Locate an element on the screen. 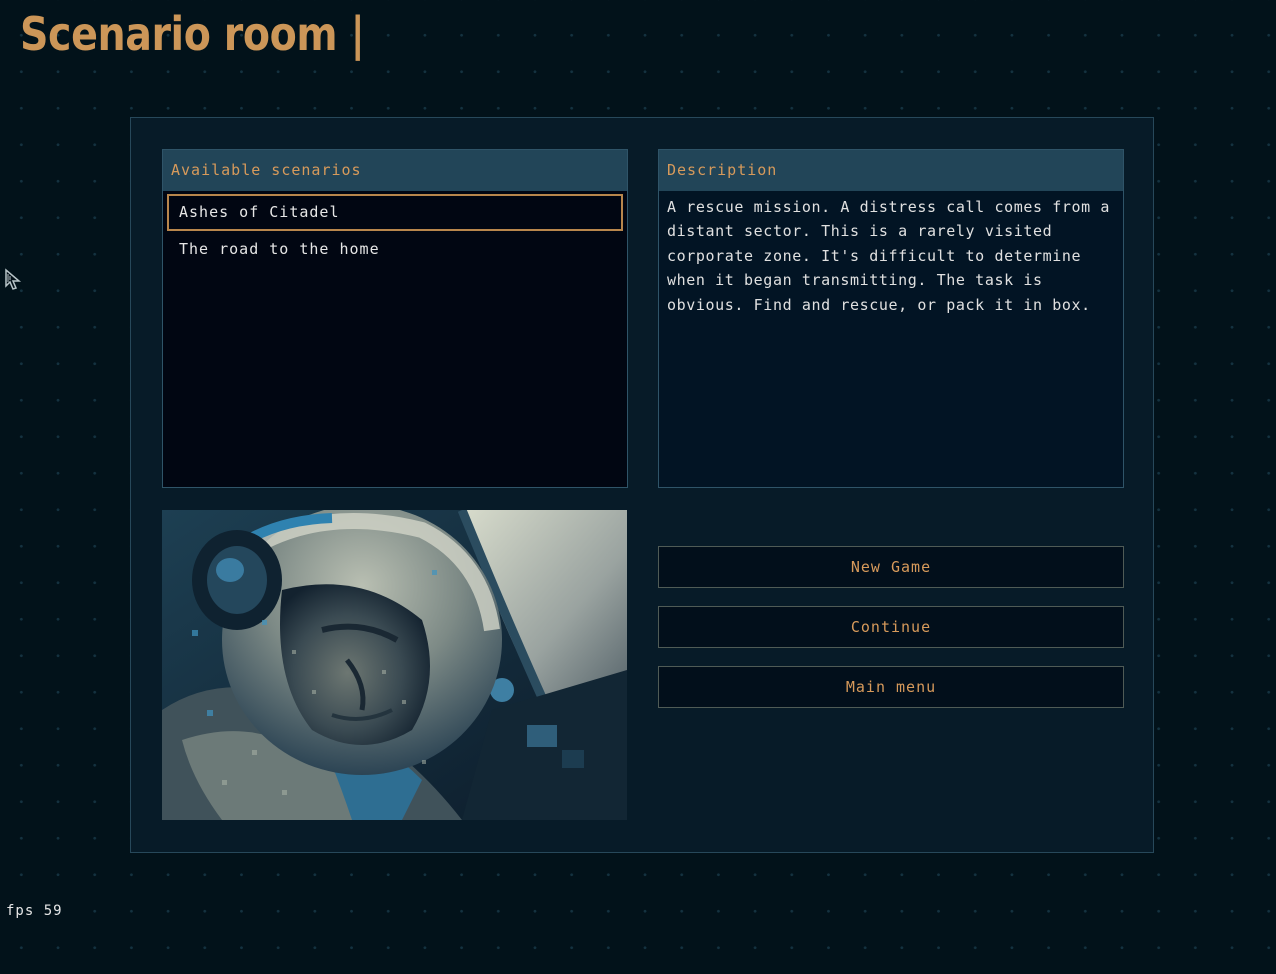 Image resolution: width=1276 pixels, height=974 pixels. page-title: Scenario room | is located at coordinates (192, 34).